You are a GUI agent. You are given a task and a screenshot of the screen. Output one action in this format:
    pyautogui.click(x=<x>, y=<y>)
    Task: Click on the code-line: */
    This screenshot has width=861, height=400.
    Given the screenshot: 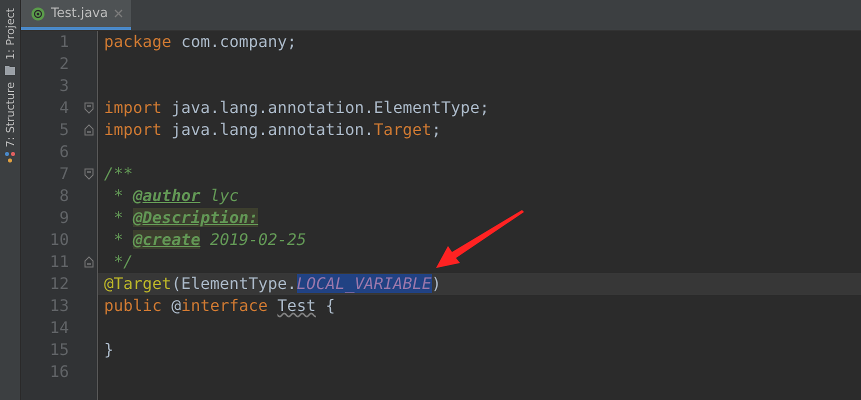 What is the action you would take?
    pyautogui.click(x=123, y=262)
    